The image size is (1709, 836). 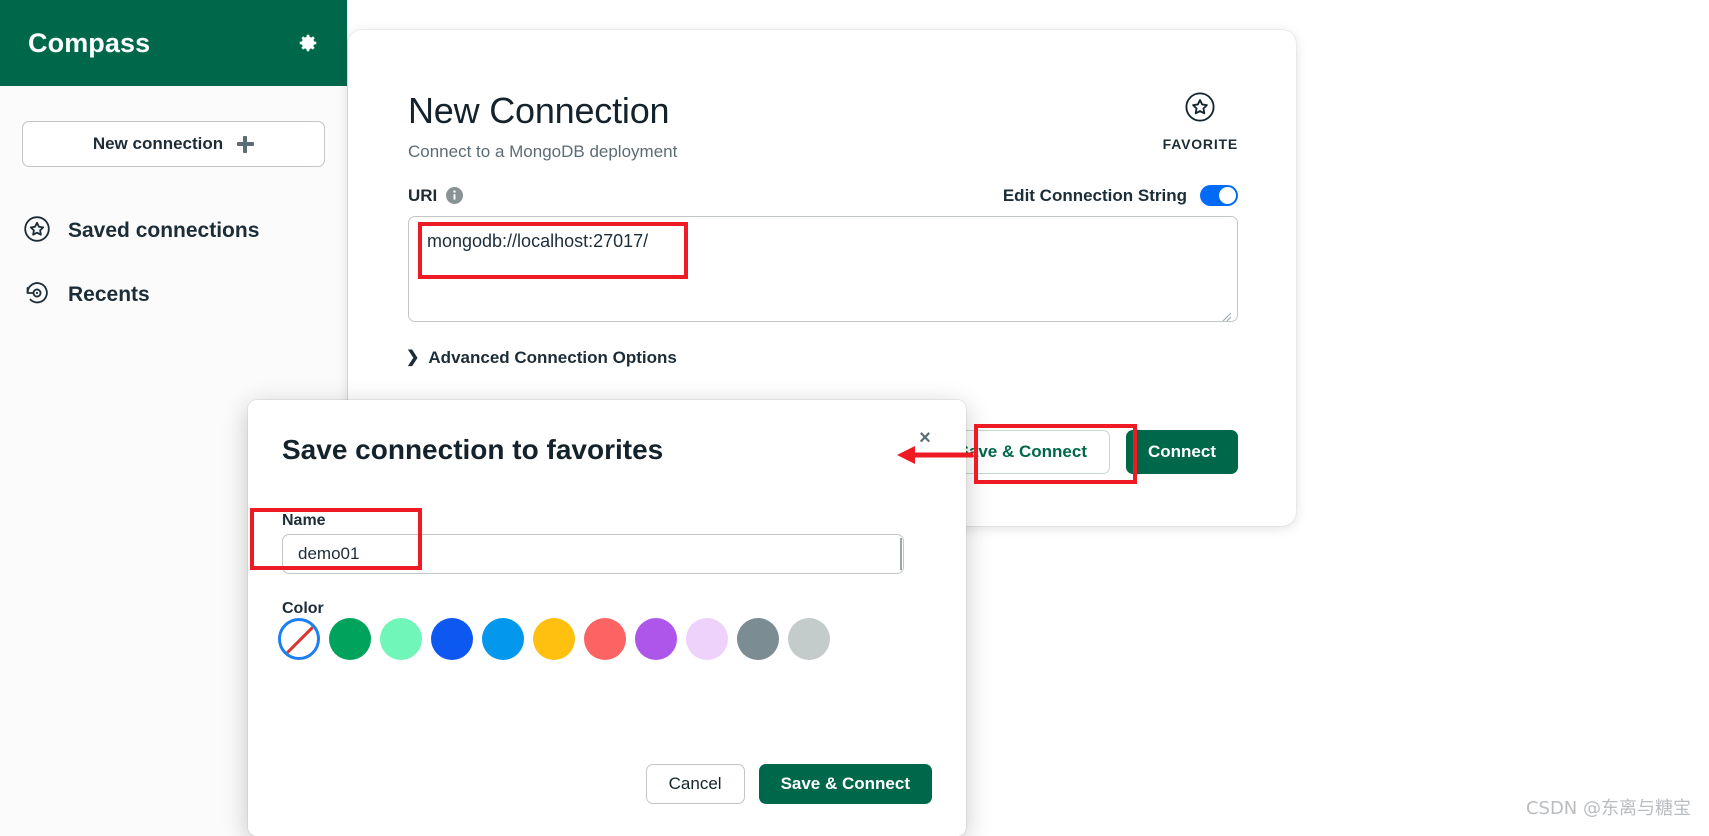 I want to click on name-label: Name, so click(x=304, y=520).